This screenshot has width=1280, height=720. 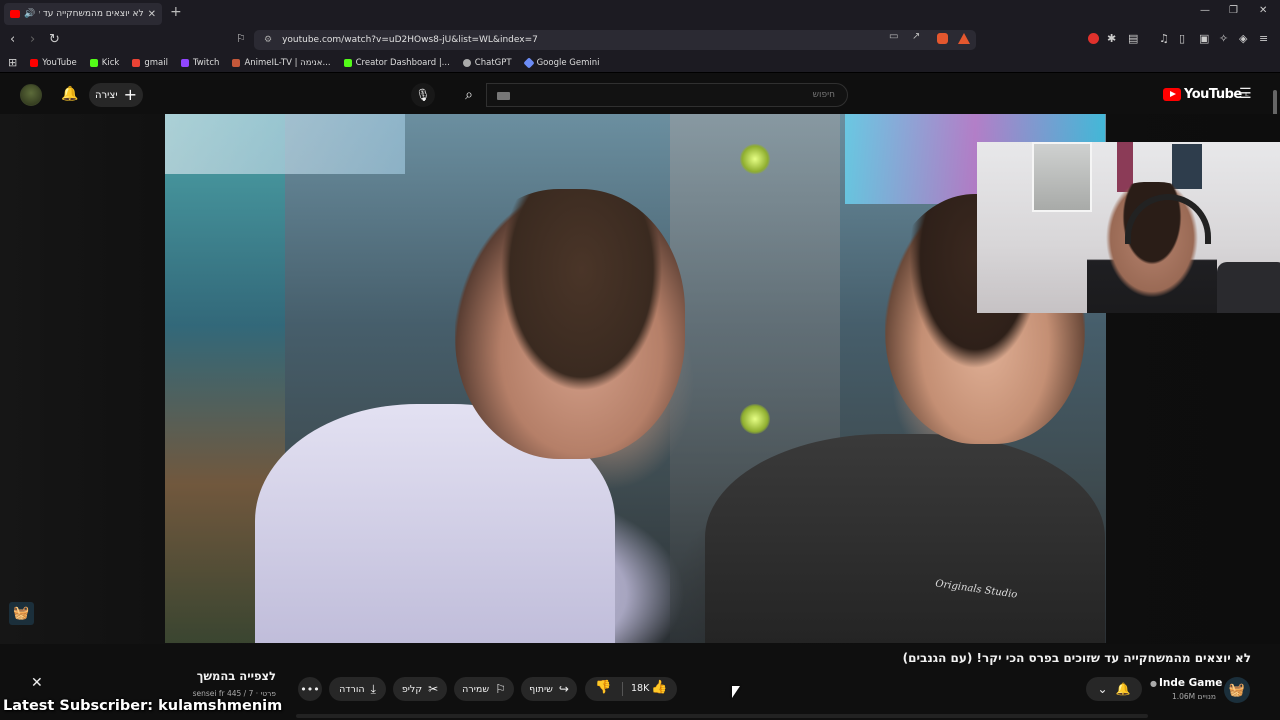 What do you see at coordinates (541, 689) in the screenshot?
I see `share-label: שיתוף` at bounding box center [541, 689].